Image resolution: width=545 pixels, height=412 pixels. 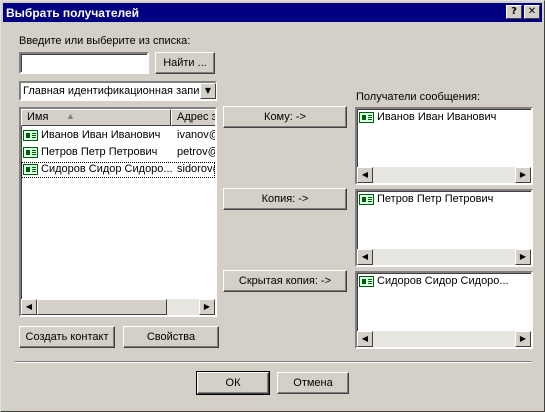 What do you see at coordinates (233, 383) in the screenshot?
I see `ok-button: ОК` at bounding box center [233, 383].